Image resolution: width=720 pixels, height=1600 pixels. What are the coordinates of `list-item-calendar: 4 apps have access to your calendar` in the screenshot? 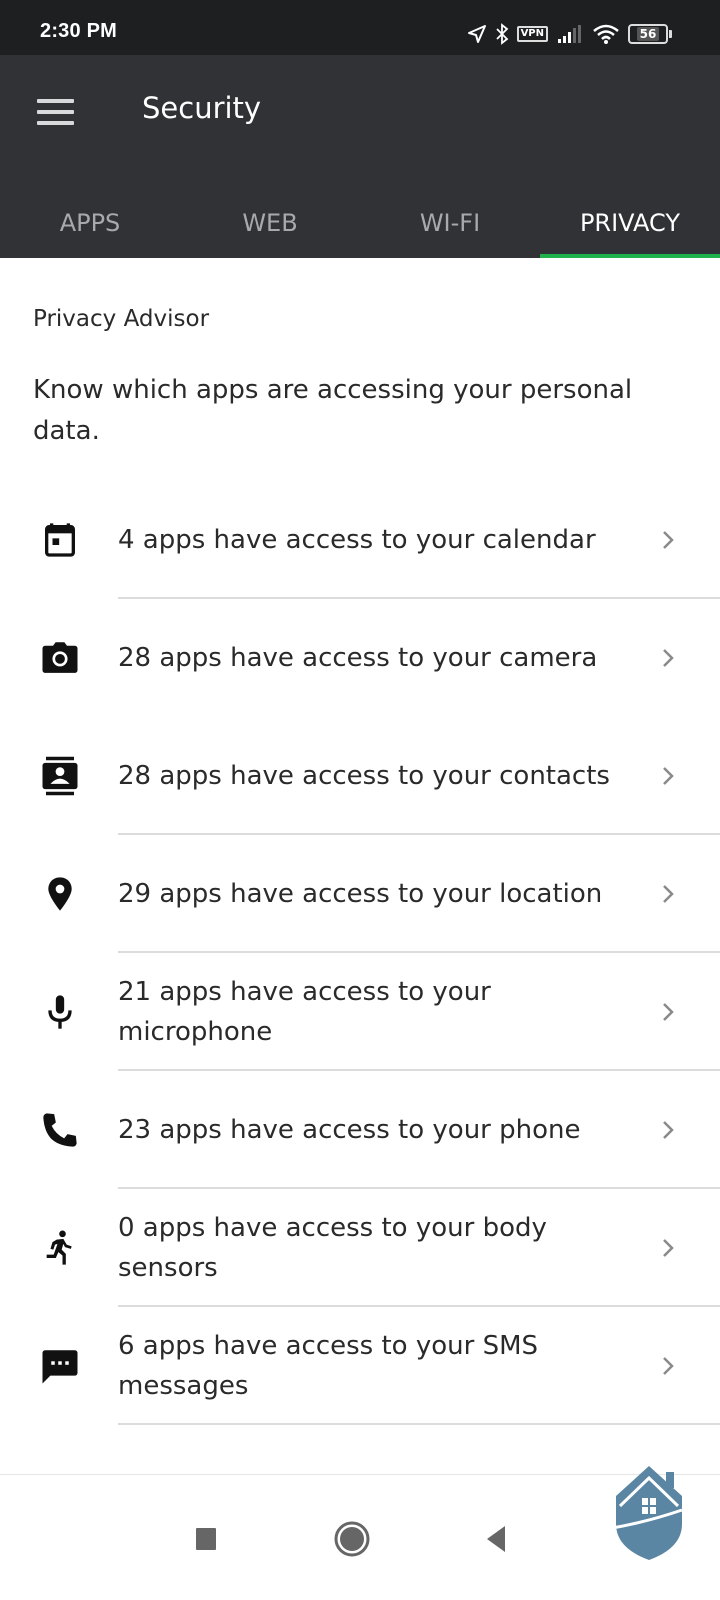 It's located at (360, 540).